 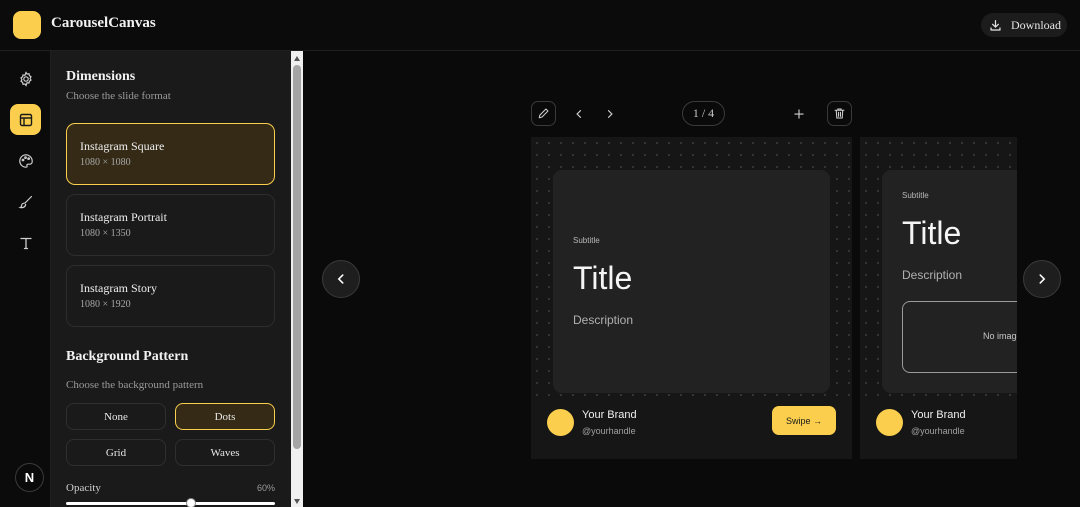 What do you see at coordinates (116, 452) in the screenshot?
I see `pattern-grid-button: Grid` at bounding box center [116, 452].